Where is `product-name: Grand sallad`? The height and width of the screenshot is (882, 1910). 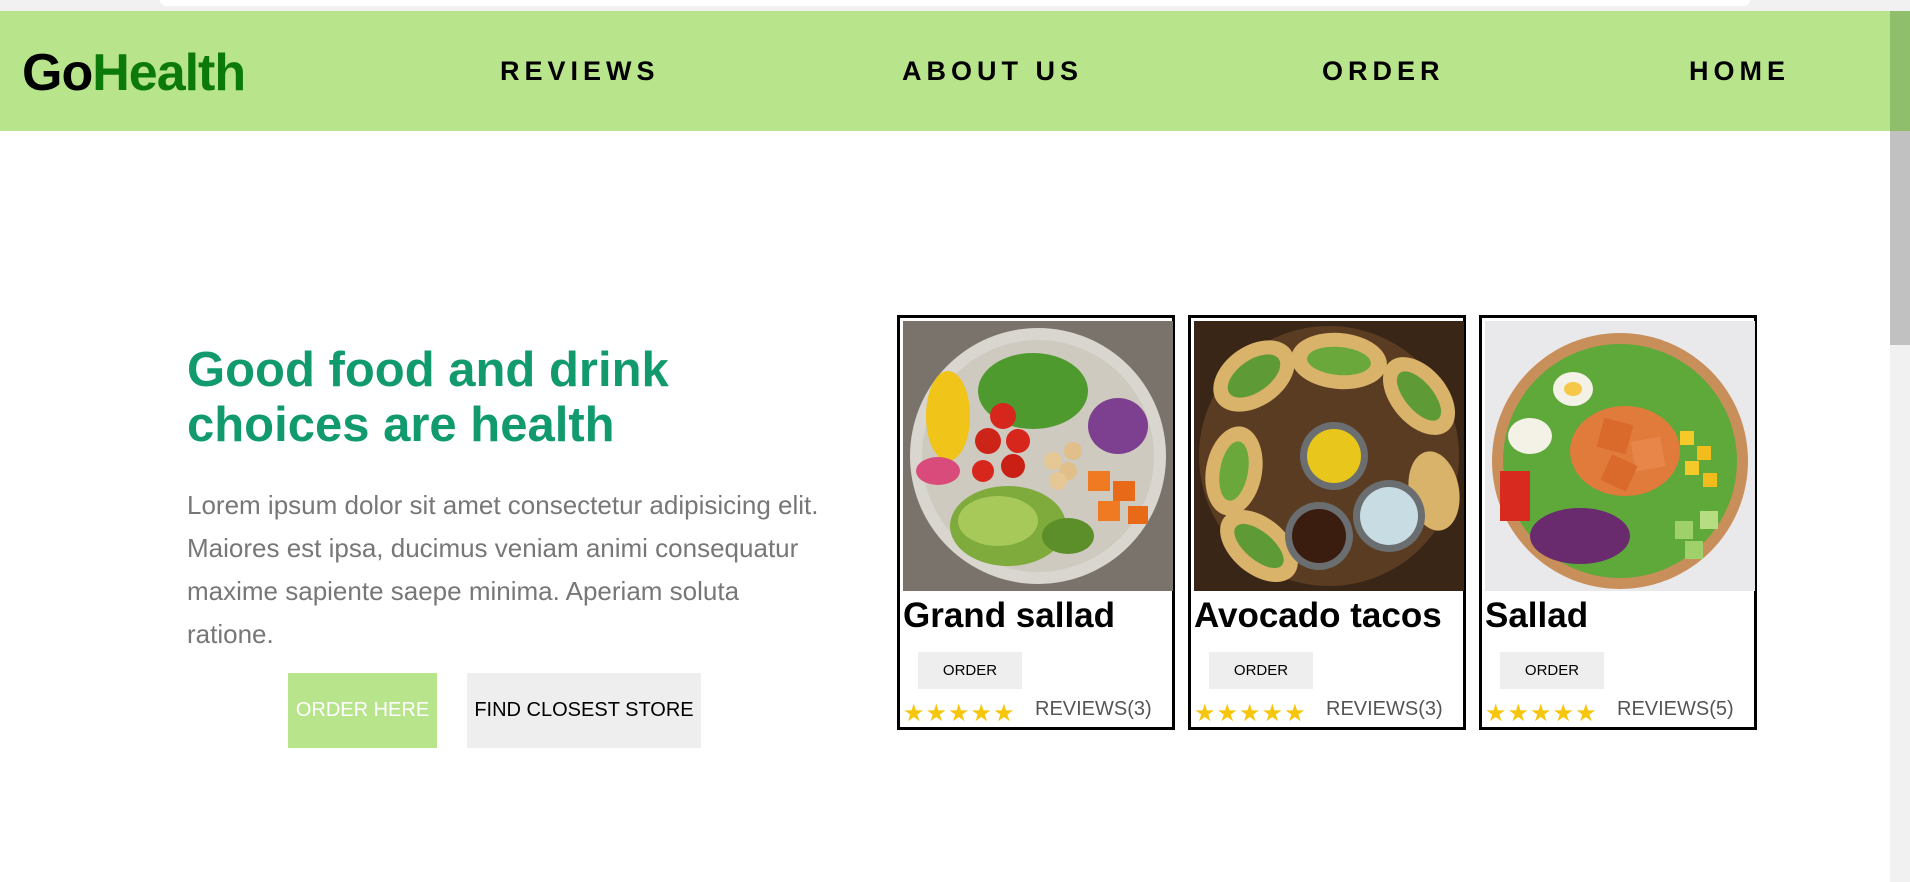 product-name: Grand sallad is located at coordinates (1009, 615).